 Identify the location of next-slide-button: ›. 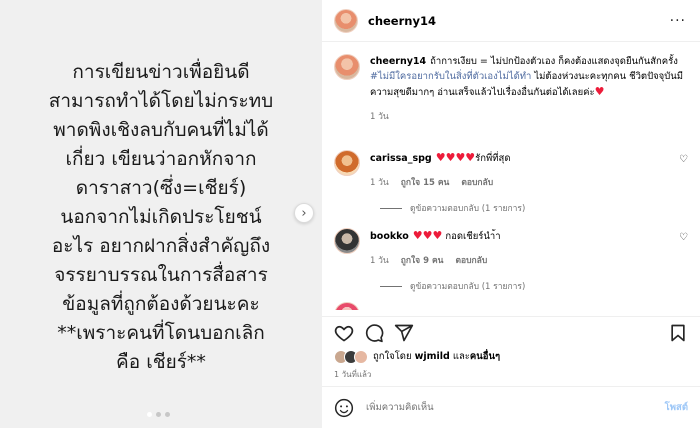
(304, 213).